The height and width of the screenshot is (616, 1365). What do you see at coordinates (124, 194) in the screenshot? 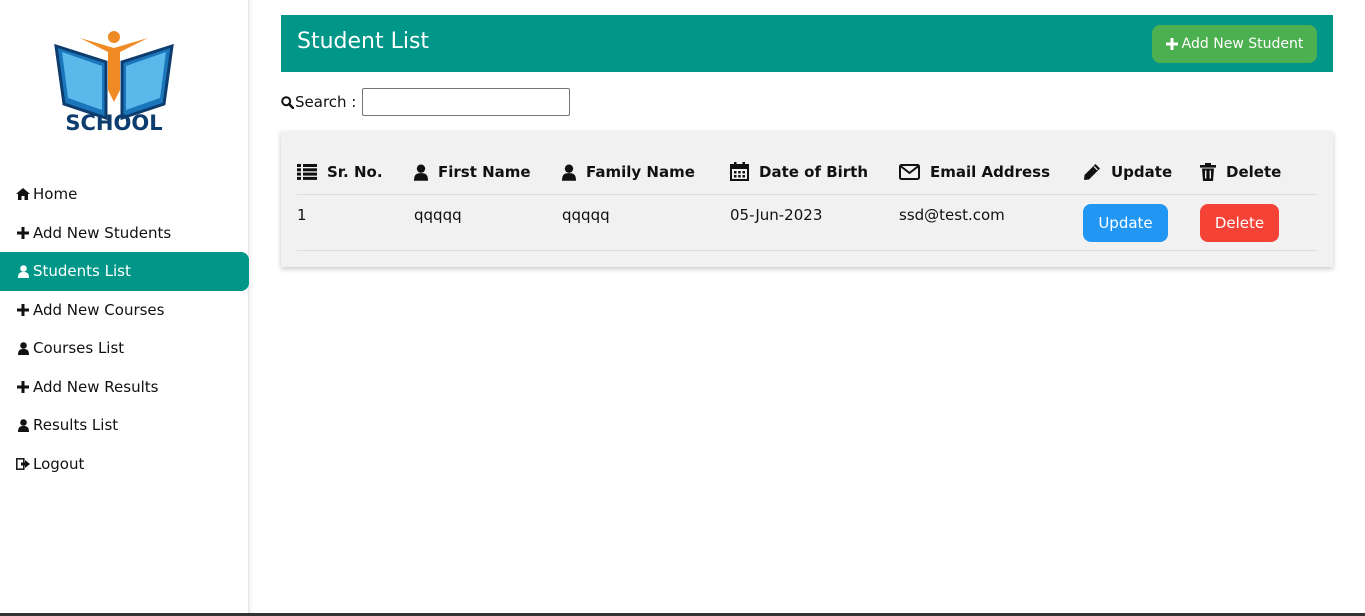
I see `sidebar-item-home: Home` at bounding box center [124, 194].